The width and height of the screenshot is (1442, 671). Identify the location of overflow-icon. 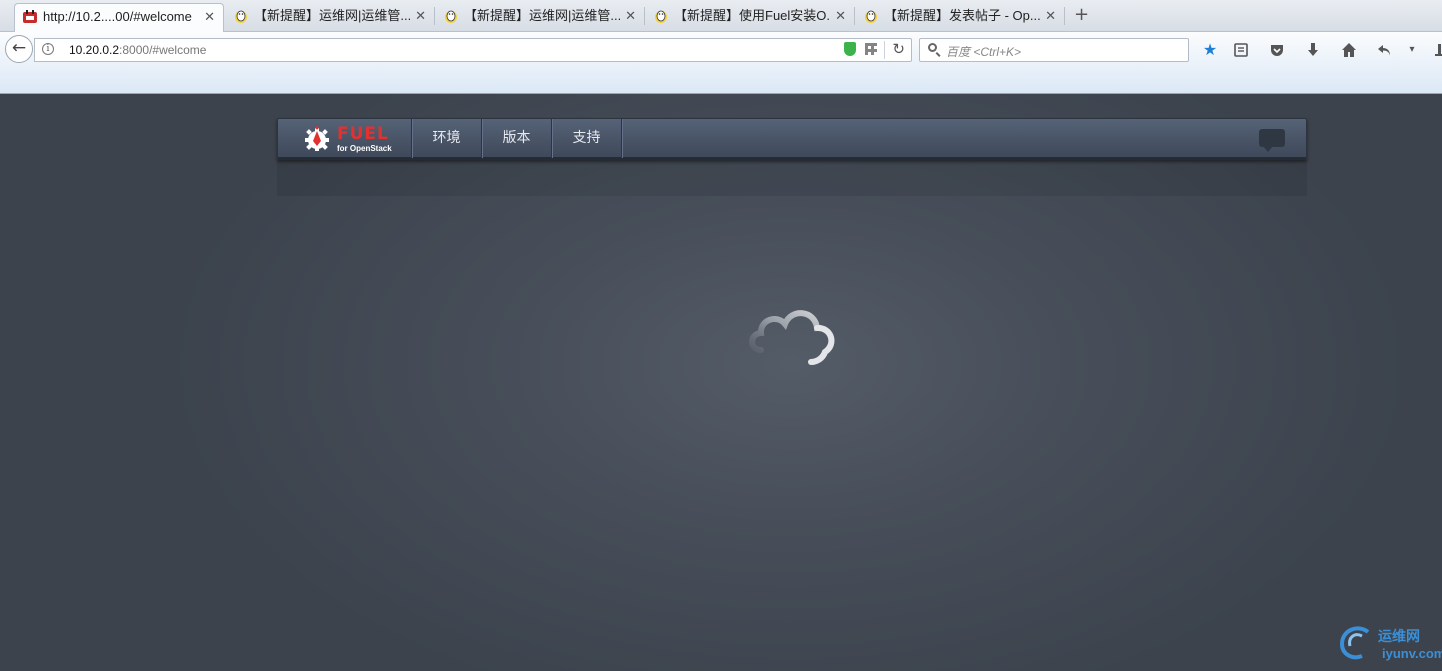
(1436, 50).